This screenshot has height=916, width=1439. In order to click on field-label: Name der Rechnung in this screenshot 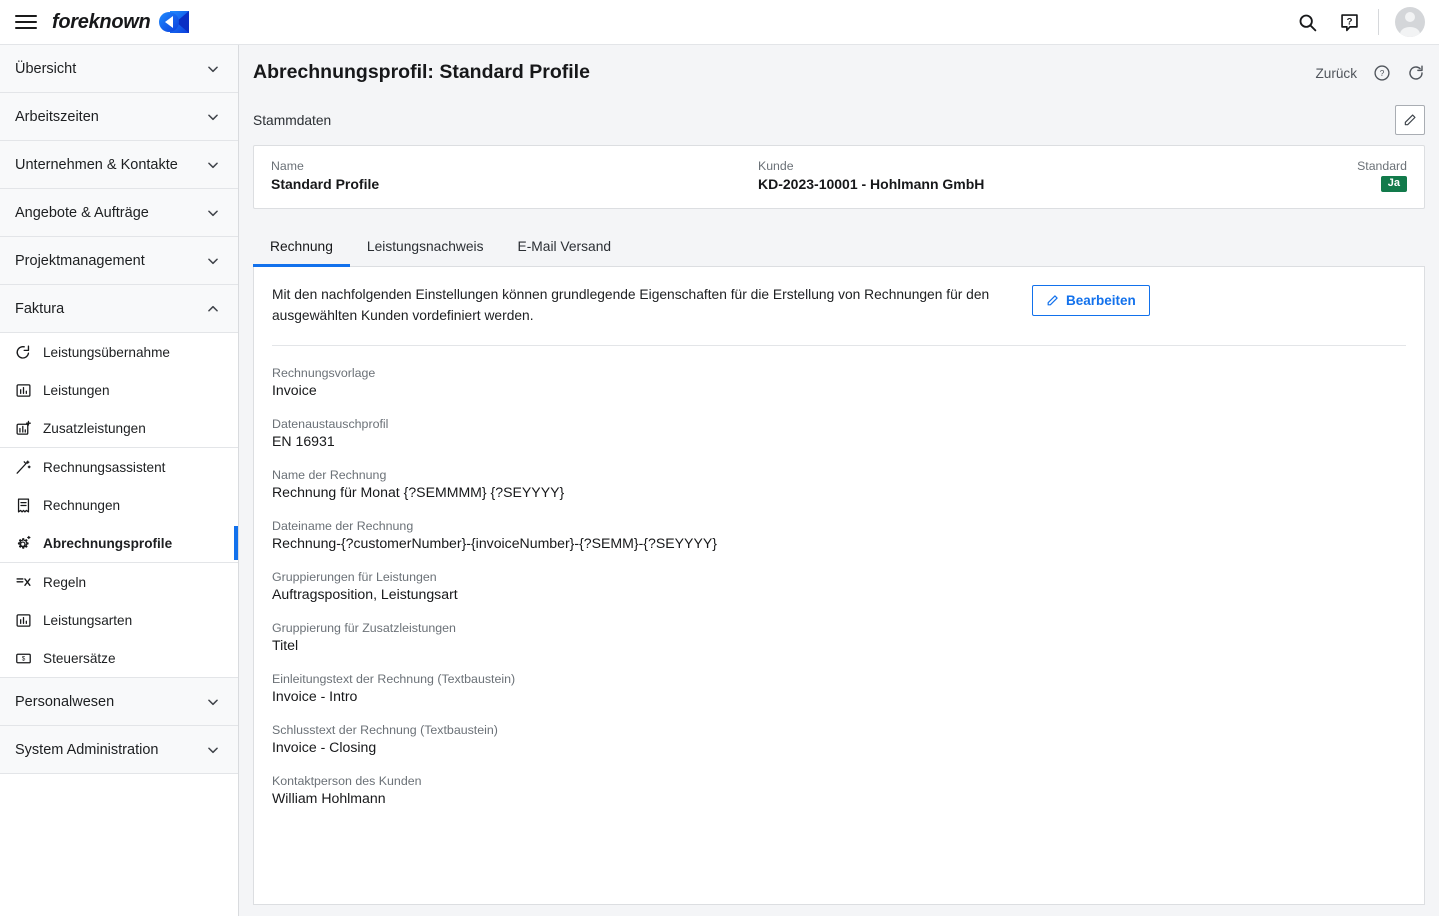, I will do `click(329, 475)`.